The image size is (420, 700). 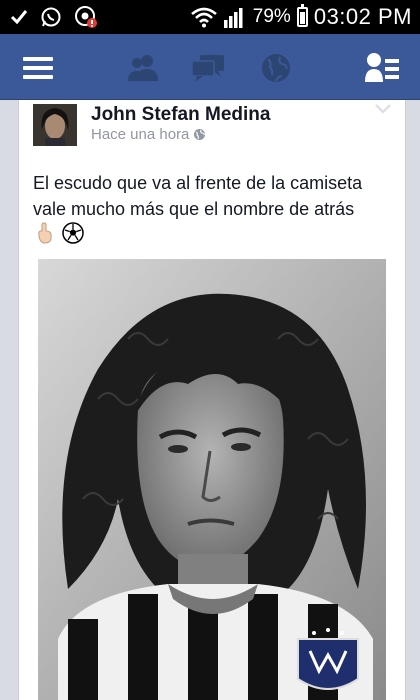 What do you see at coordinates (271, 16) in the screenshot?
I see `battery-percent: 79%` at bounding box center [271, 16].